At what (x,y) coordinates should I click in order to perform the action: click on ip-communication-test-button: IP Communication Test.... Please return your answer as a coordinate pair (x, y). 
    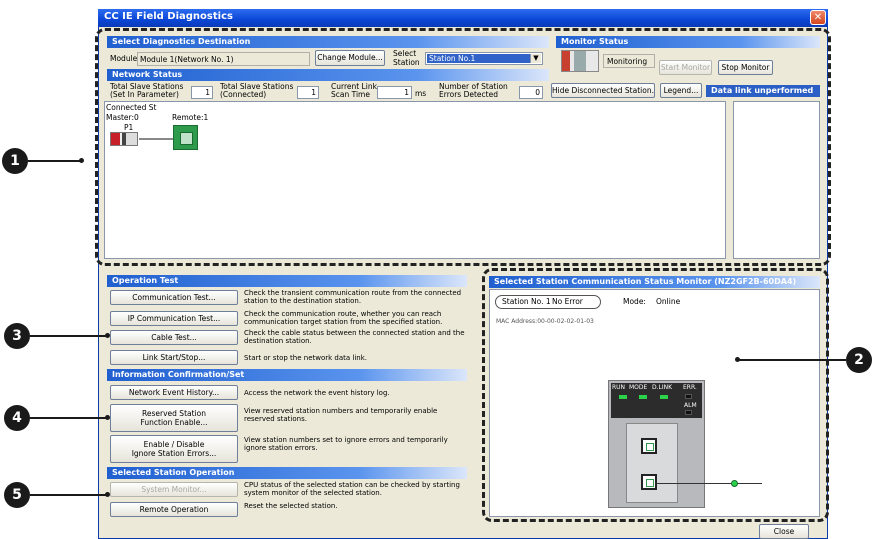
    Looking at the image, I should click on (174, 318).